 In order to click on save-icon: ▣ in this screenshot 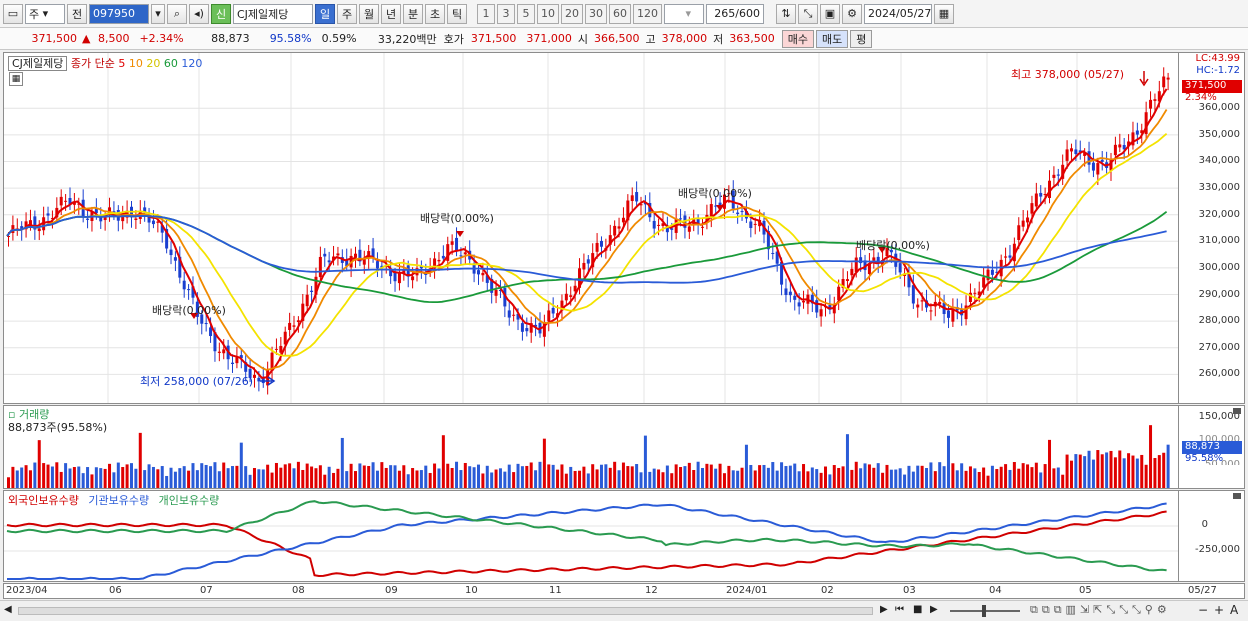, I will do `click(830, 13)`.